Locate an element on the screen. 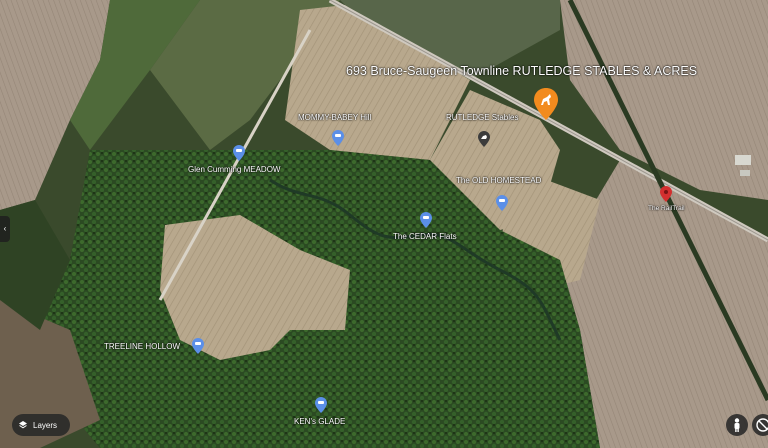  place-label-rutledge-stables: RUTLEDGE Stables is located at coordinates (482, 117).